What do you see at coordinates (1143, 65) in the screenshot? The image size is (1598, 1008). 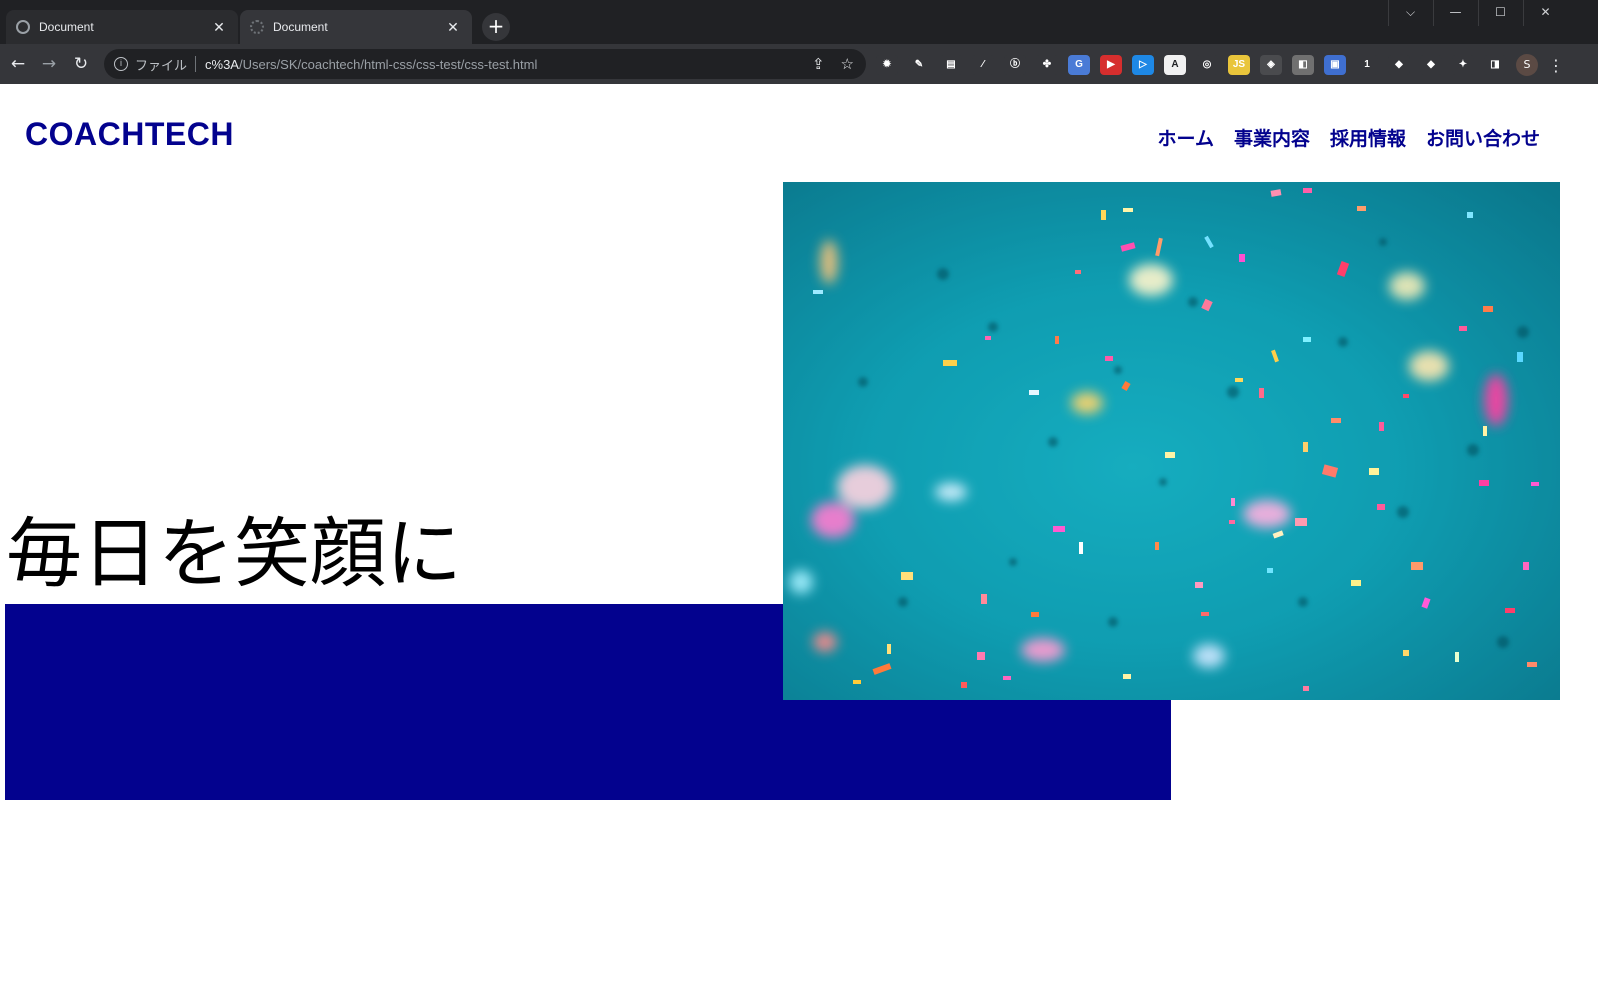 I see `play-blue-ext-icon: ▷` at bounding box center [1143, 65].